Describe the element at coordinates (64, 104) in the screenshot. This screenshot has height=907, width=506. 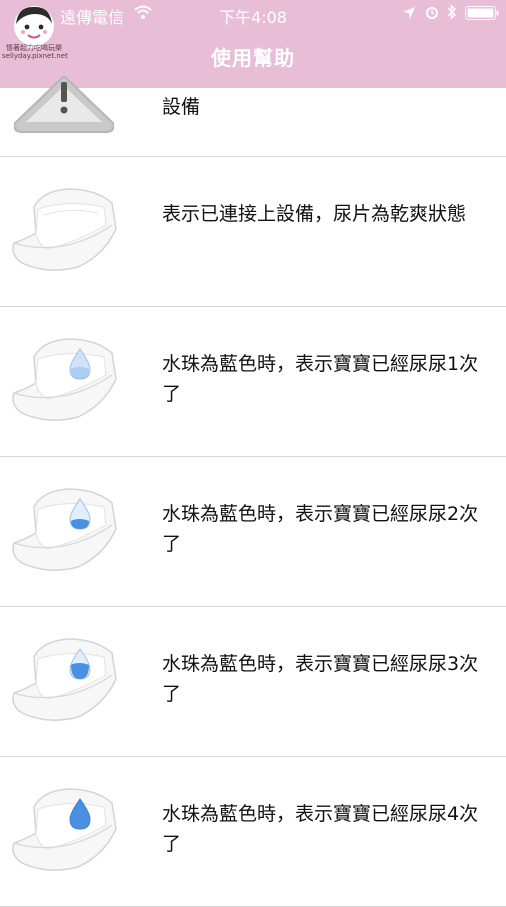
I see `warning-icon` at that location.